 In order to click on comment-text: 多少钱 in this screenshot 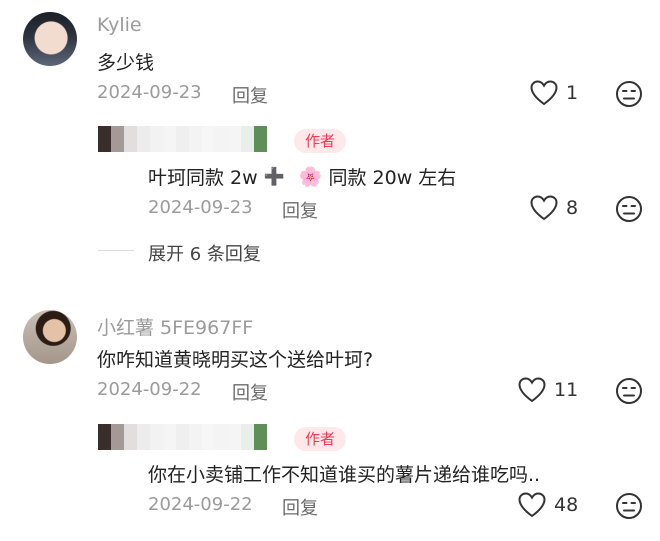, I will do `click(125, 61)`.